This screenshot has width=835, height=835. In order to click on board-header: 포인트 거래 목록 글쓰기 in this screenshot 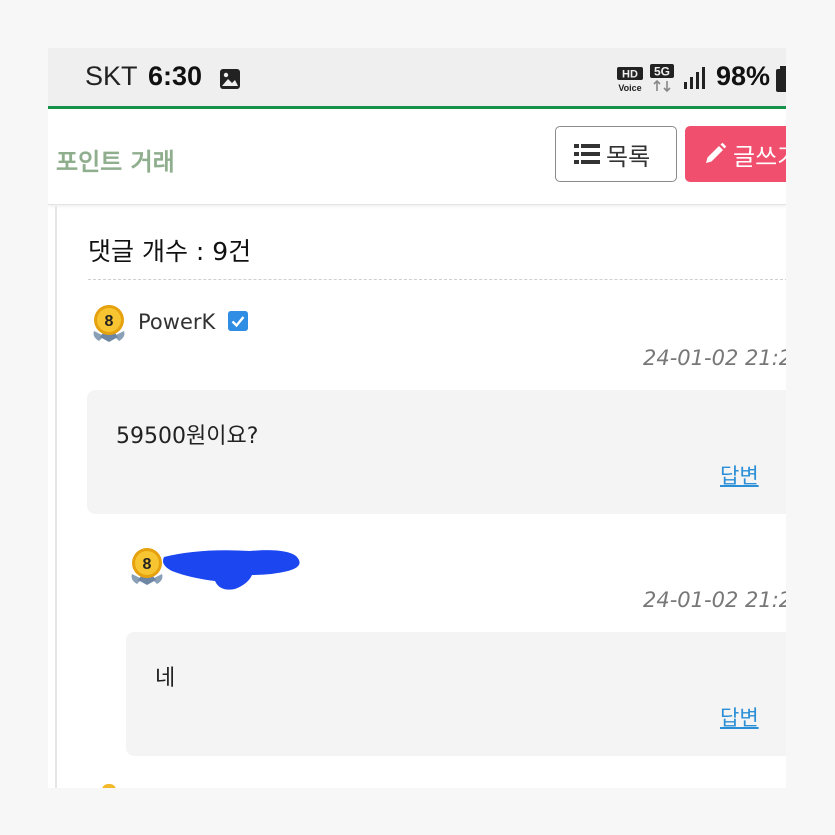, I will do `click(417, 157)`.